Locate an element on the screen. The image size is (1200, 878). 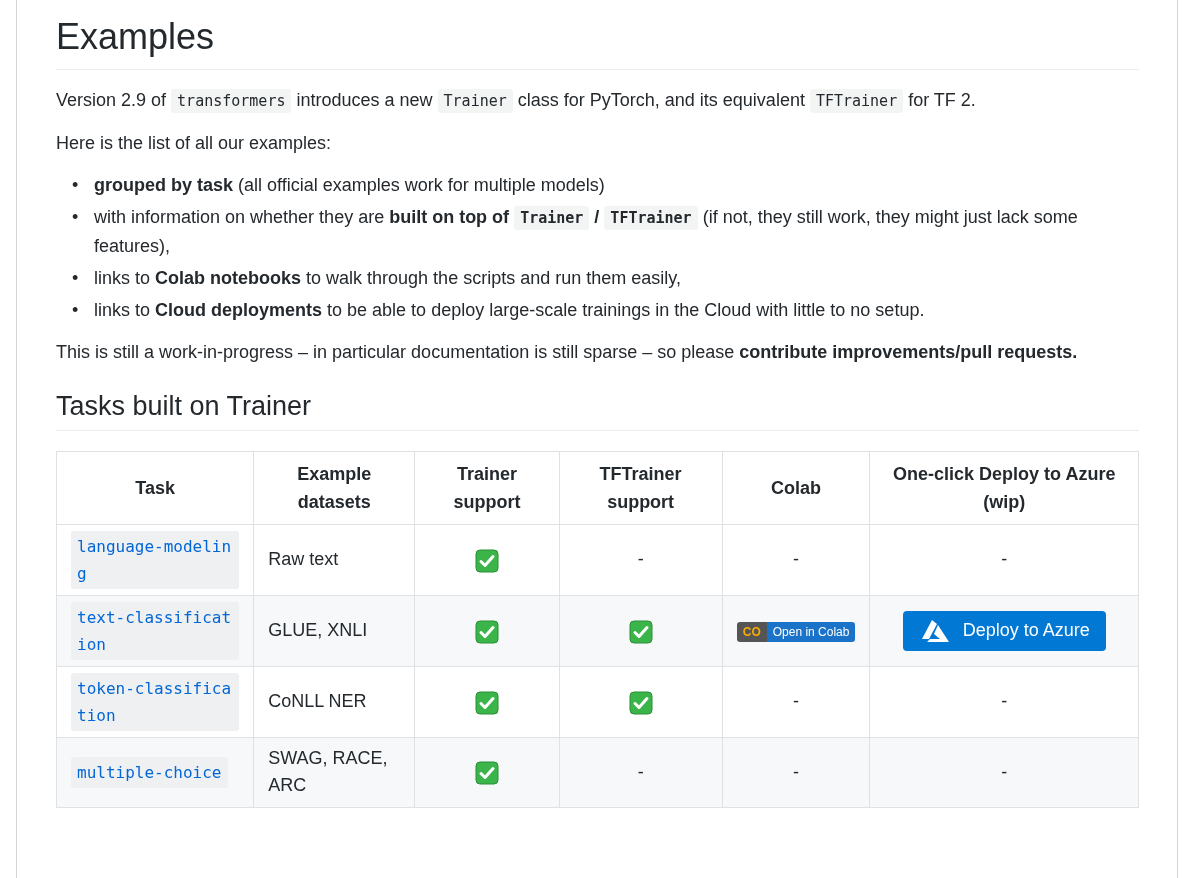
task-link: token-classification is located at coordinates (155, 701).